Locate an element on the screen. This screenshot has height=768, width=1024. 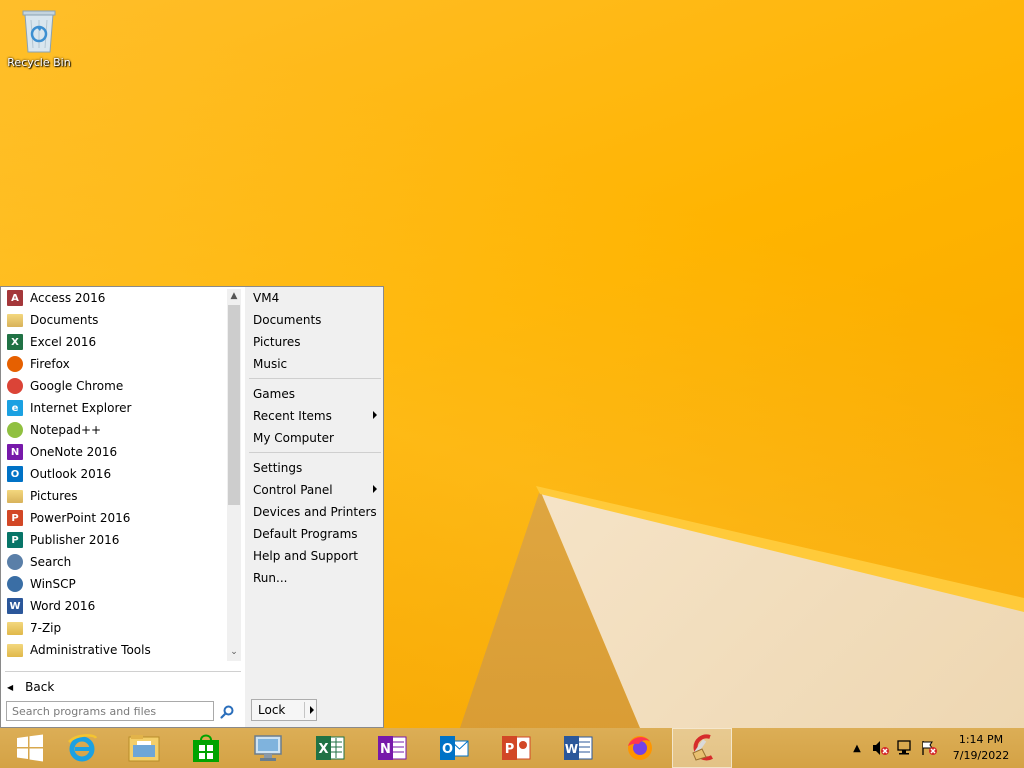
folder-documents-icon is located at coordinates (15, 320).